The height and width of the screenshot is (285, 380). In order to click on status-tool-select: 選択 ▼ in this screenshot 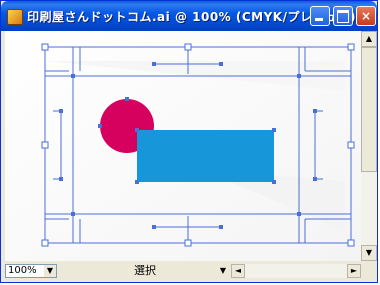, I will do `click(145, 271)`.